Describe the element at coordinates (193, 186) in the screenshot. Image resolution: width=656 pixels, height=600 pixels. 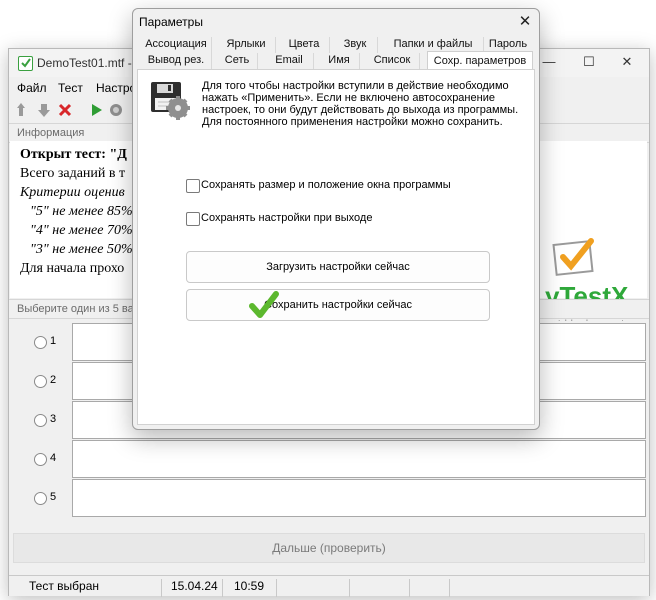
I see `save-window-checkbox` at that location.